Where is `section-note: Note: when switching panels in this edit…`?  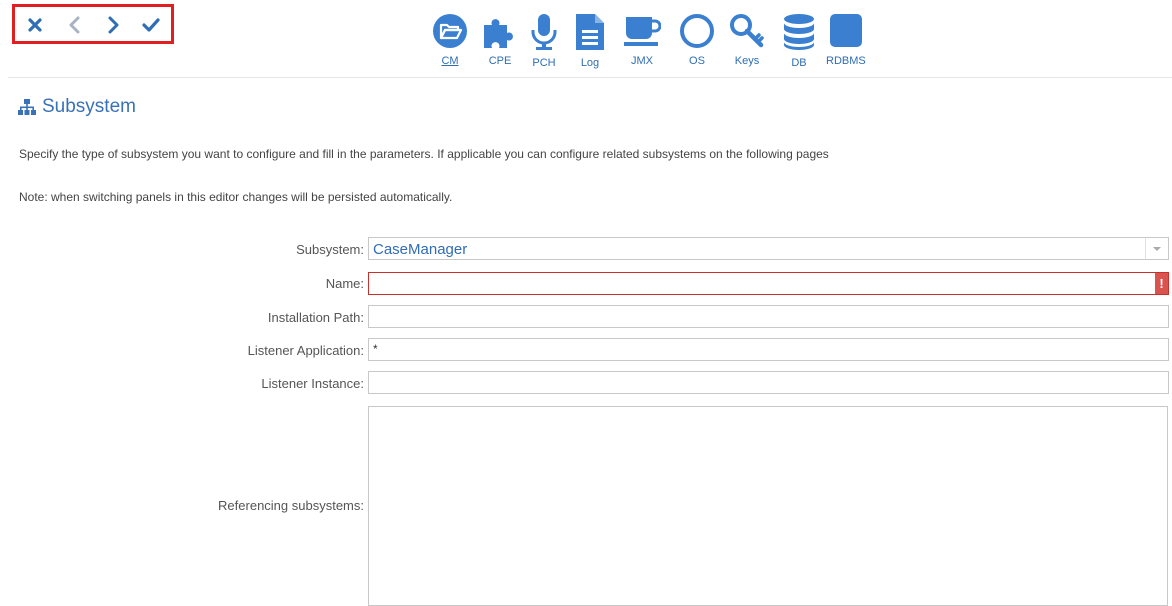
section-note: Note: when switching panels in this edit… is located at coordinates (236, 197).